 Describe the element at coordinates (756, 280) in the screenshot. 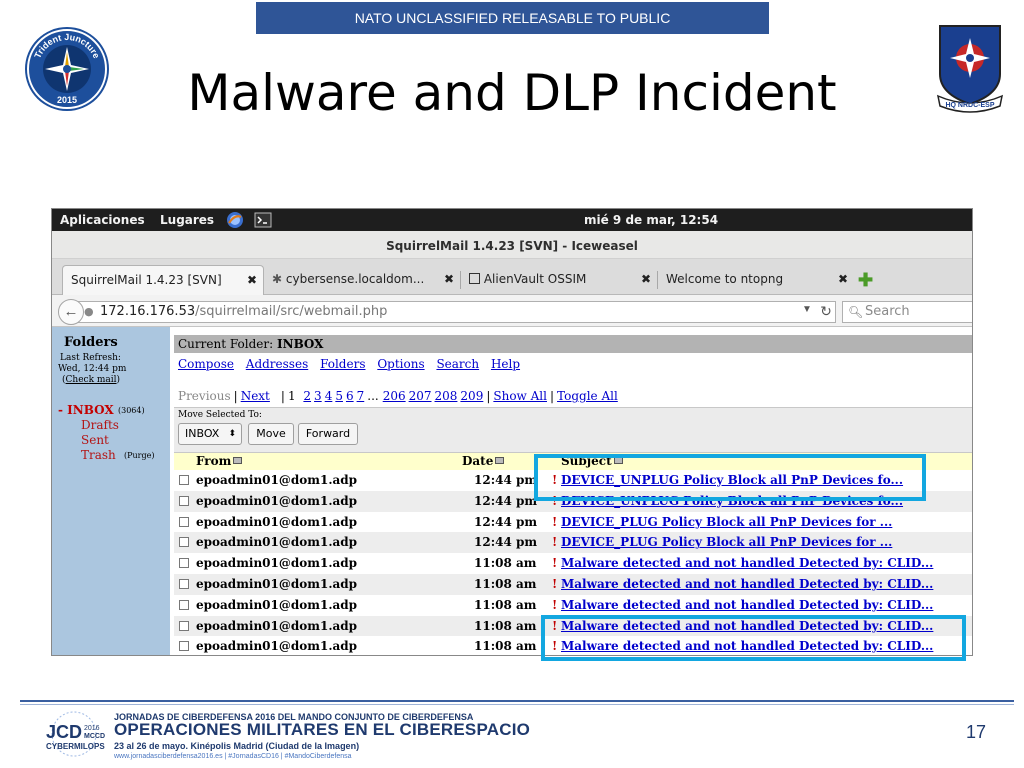

I see `tab-ntopng: Welcome to ntopng ✖` at that location.